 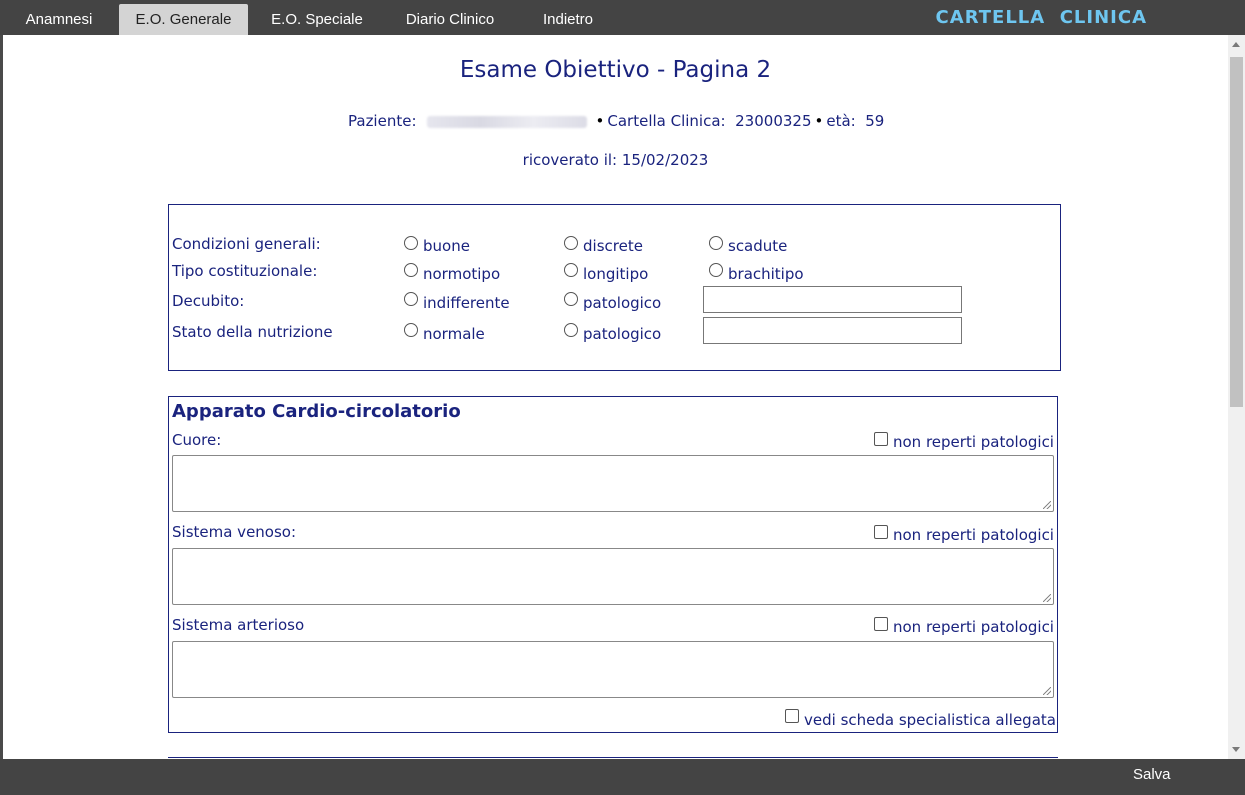 I want to click on radio-scadute, so click(x=716, y=243).